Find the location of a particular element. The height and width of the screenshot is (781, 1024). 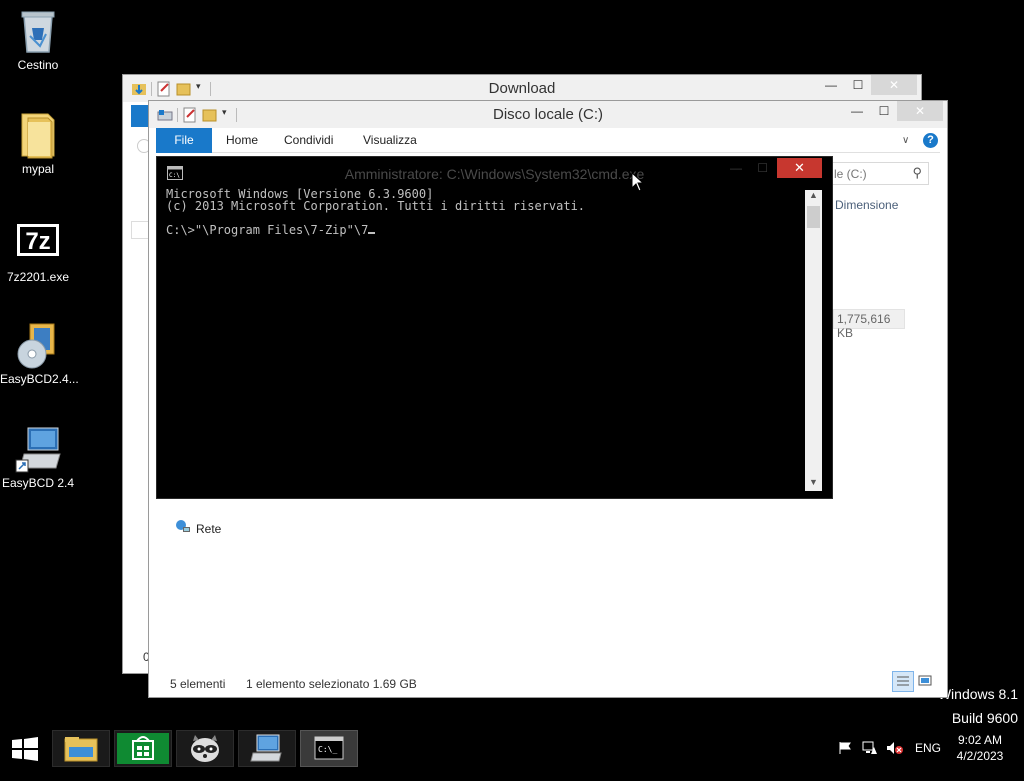

status-selection: 1 elemento selezionato 1.69 GB is located at coordinates (331, 684).